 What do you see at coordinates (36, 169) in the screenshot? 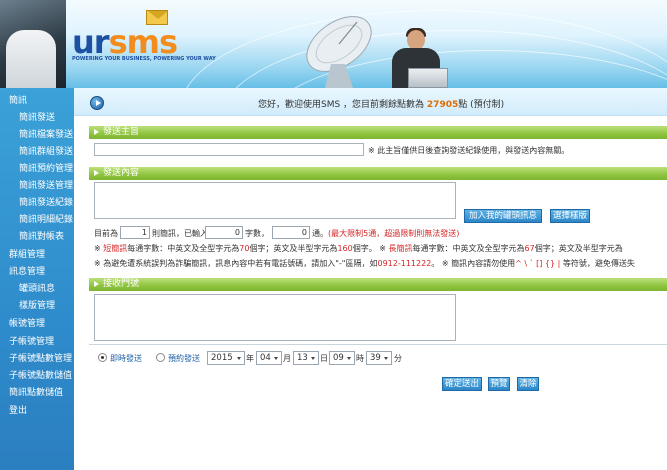
I see `sidebar-item-schedule-manage: 簡訊預約管理` at bounding box center [36, 169].